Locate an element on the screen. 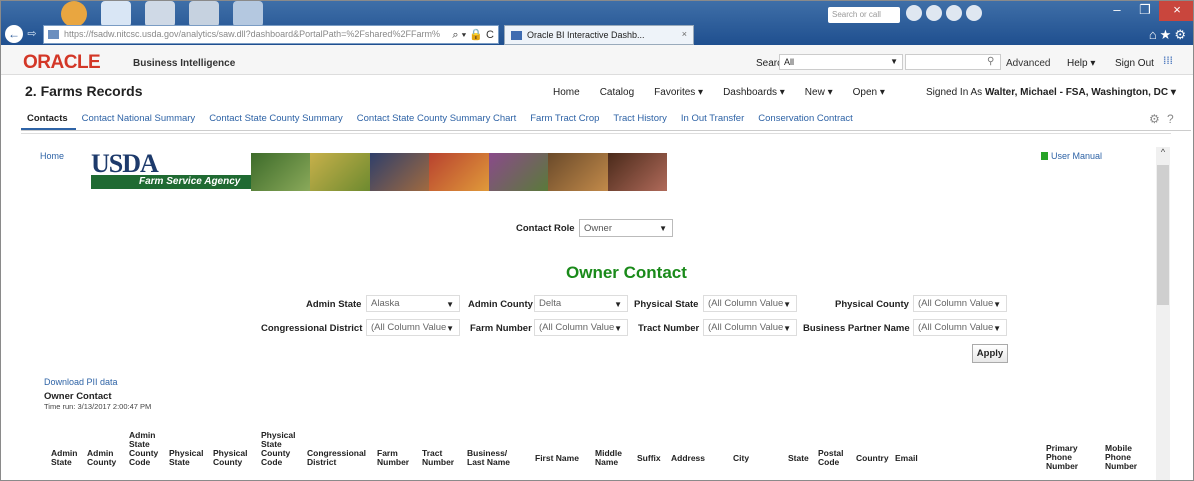 Image resolution: width=1194 pixels, height=481 pixels. nav-catalog: Catalog is located at coordinates (617, 92).